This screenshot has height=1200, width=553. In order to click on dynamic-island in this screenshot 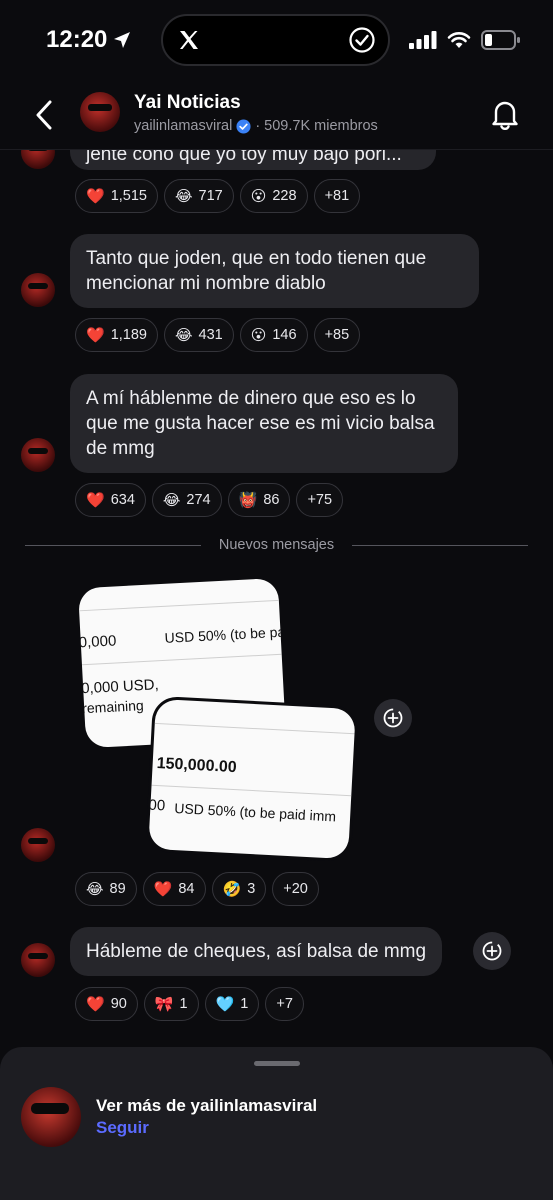, I will do `click(275, 40)`.